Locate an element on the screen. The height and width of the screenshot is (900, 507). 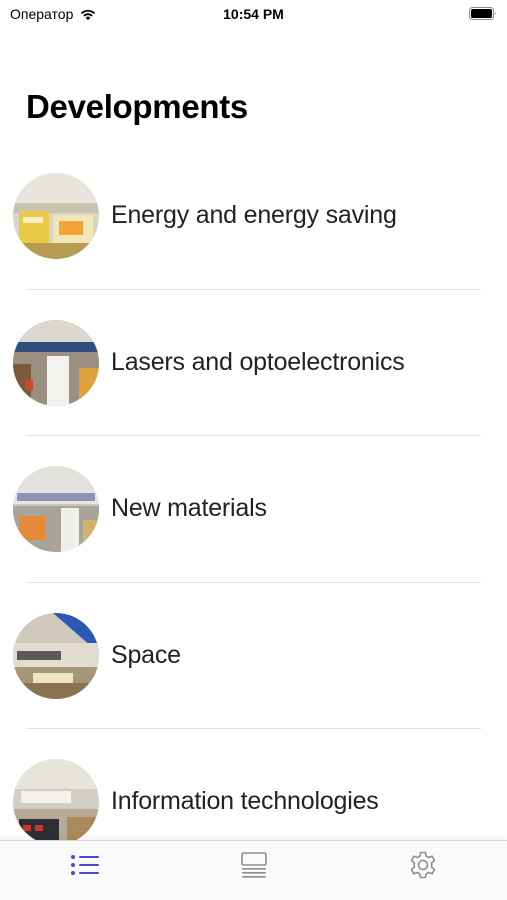
status-bar: Оператор 10:54 PM is located at coordinates (253, 15).